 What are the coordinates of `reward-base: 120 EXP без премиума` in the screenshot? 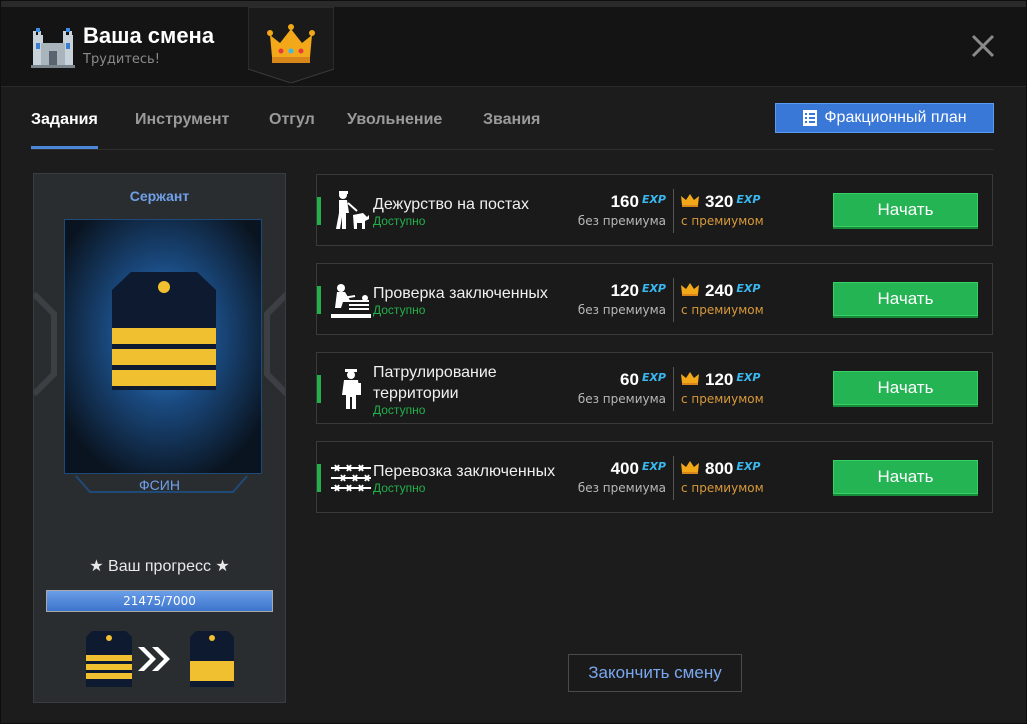 It's located at (622, 299).